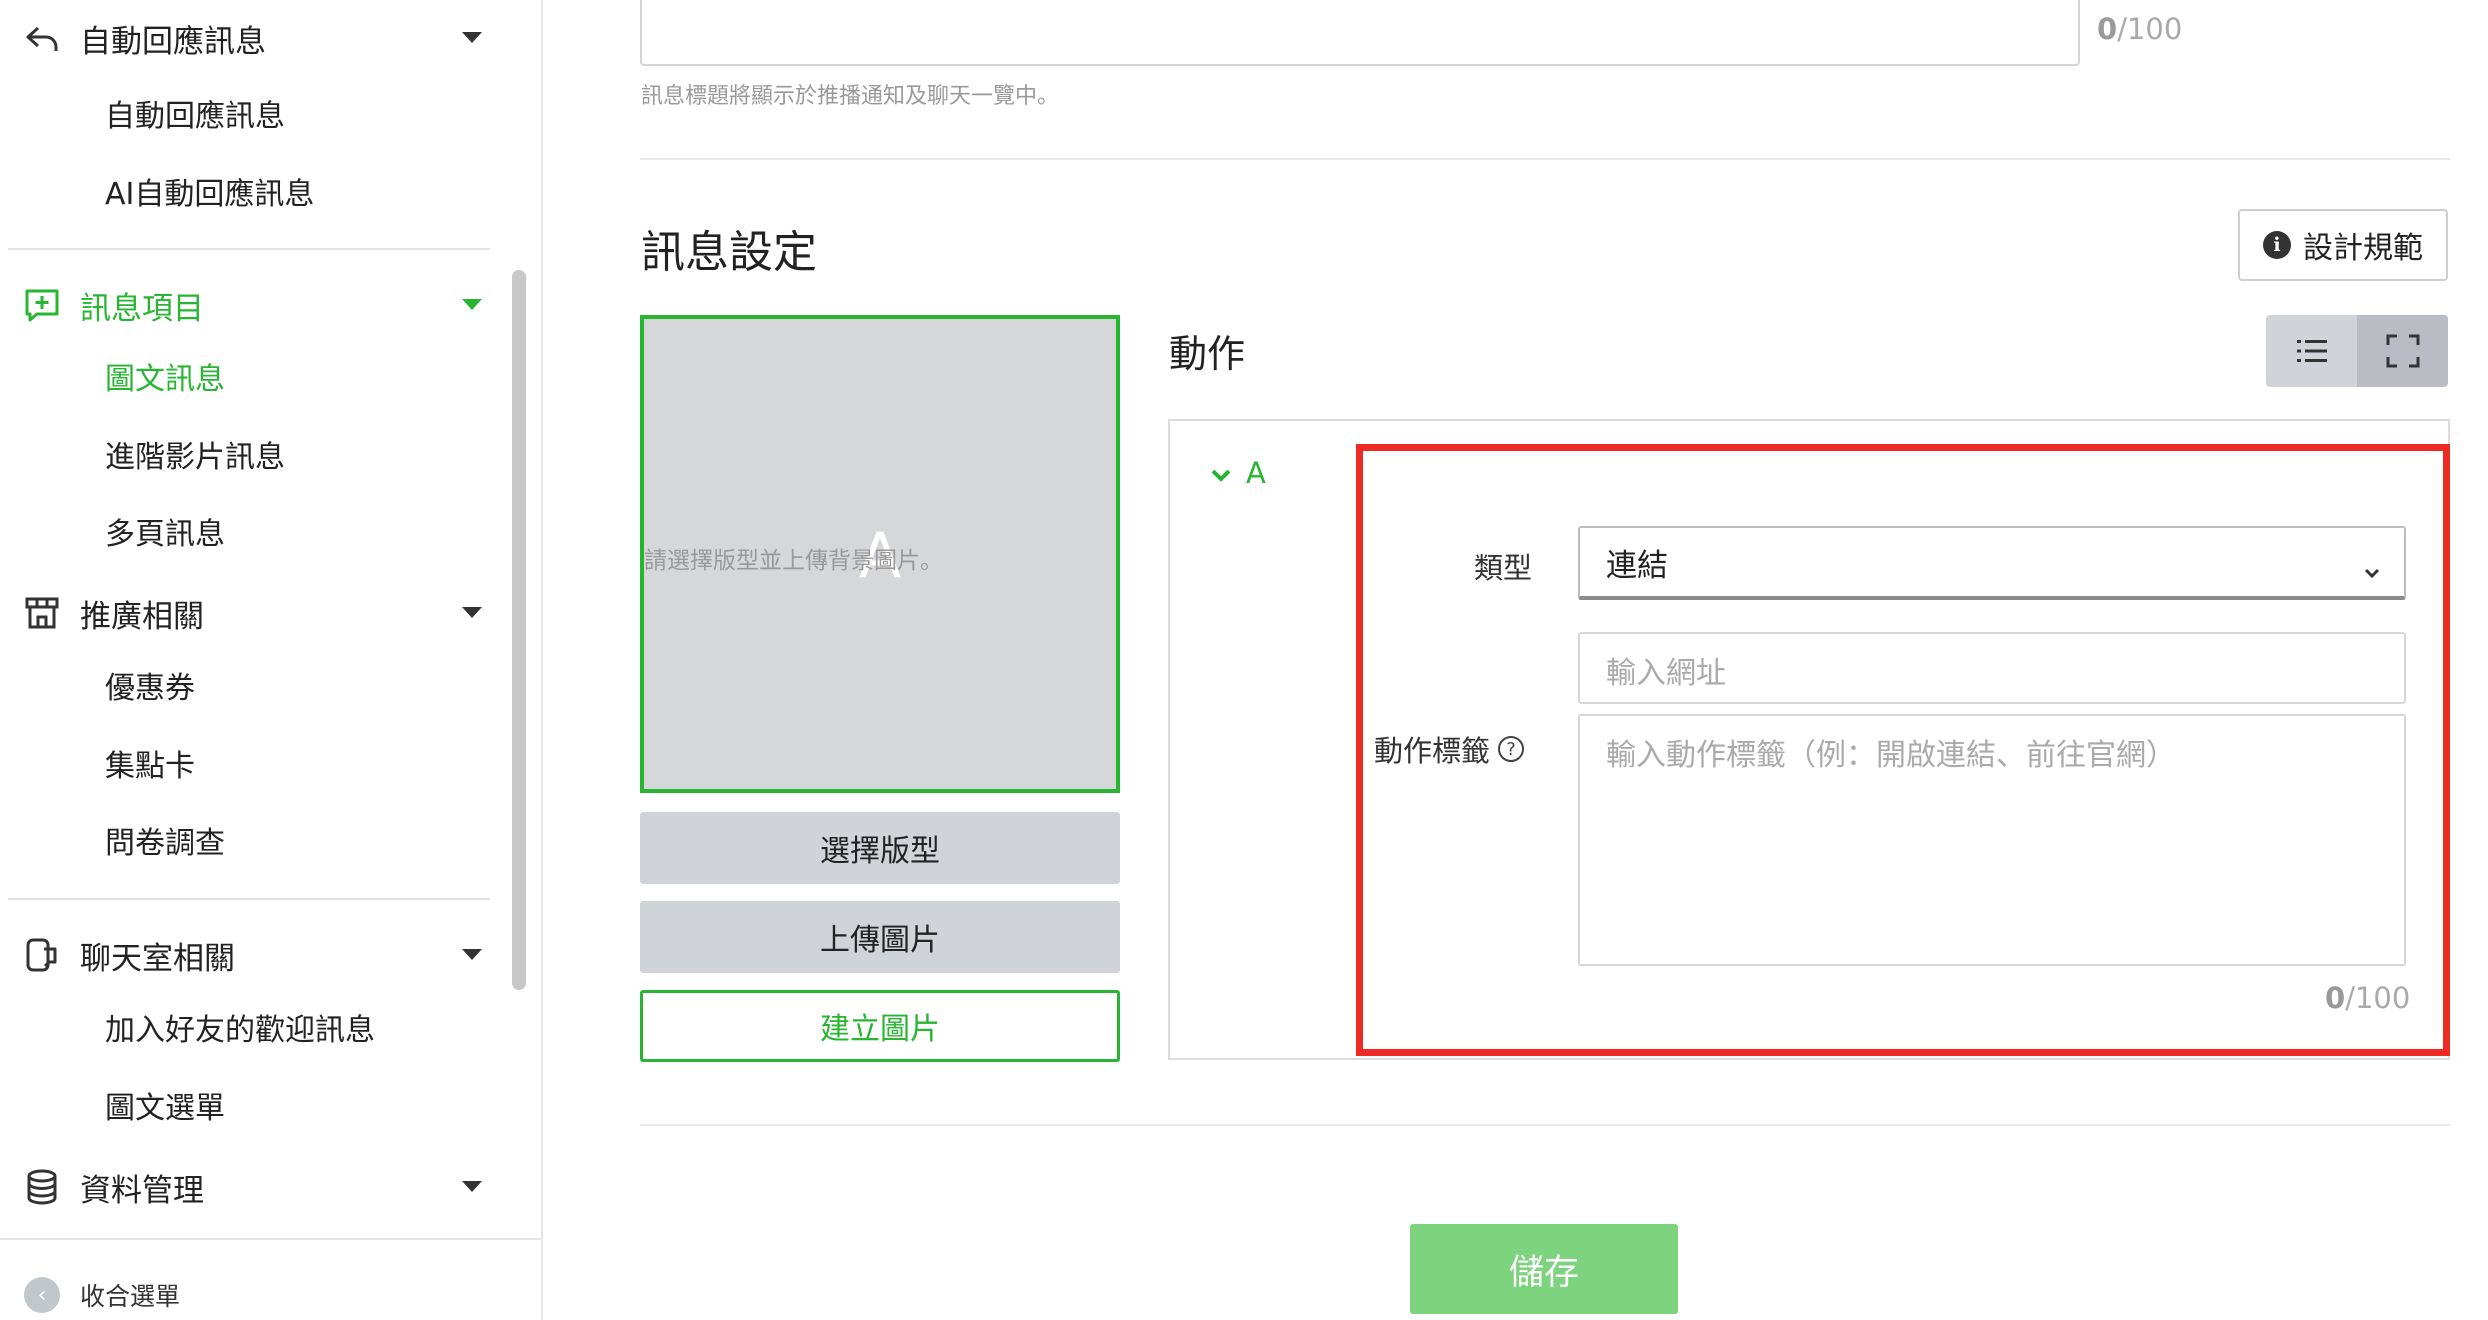 This screenshot has height=1320, width=2488. I want to click on sidebar-scrollbar, so click(519, 630).